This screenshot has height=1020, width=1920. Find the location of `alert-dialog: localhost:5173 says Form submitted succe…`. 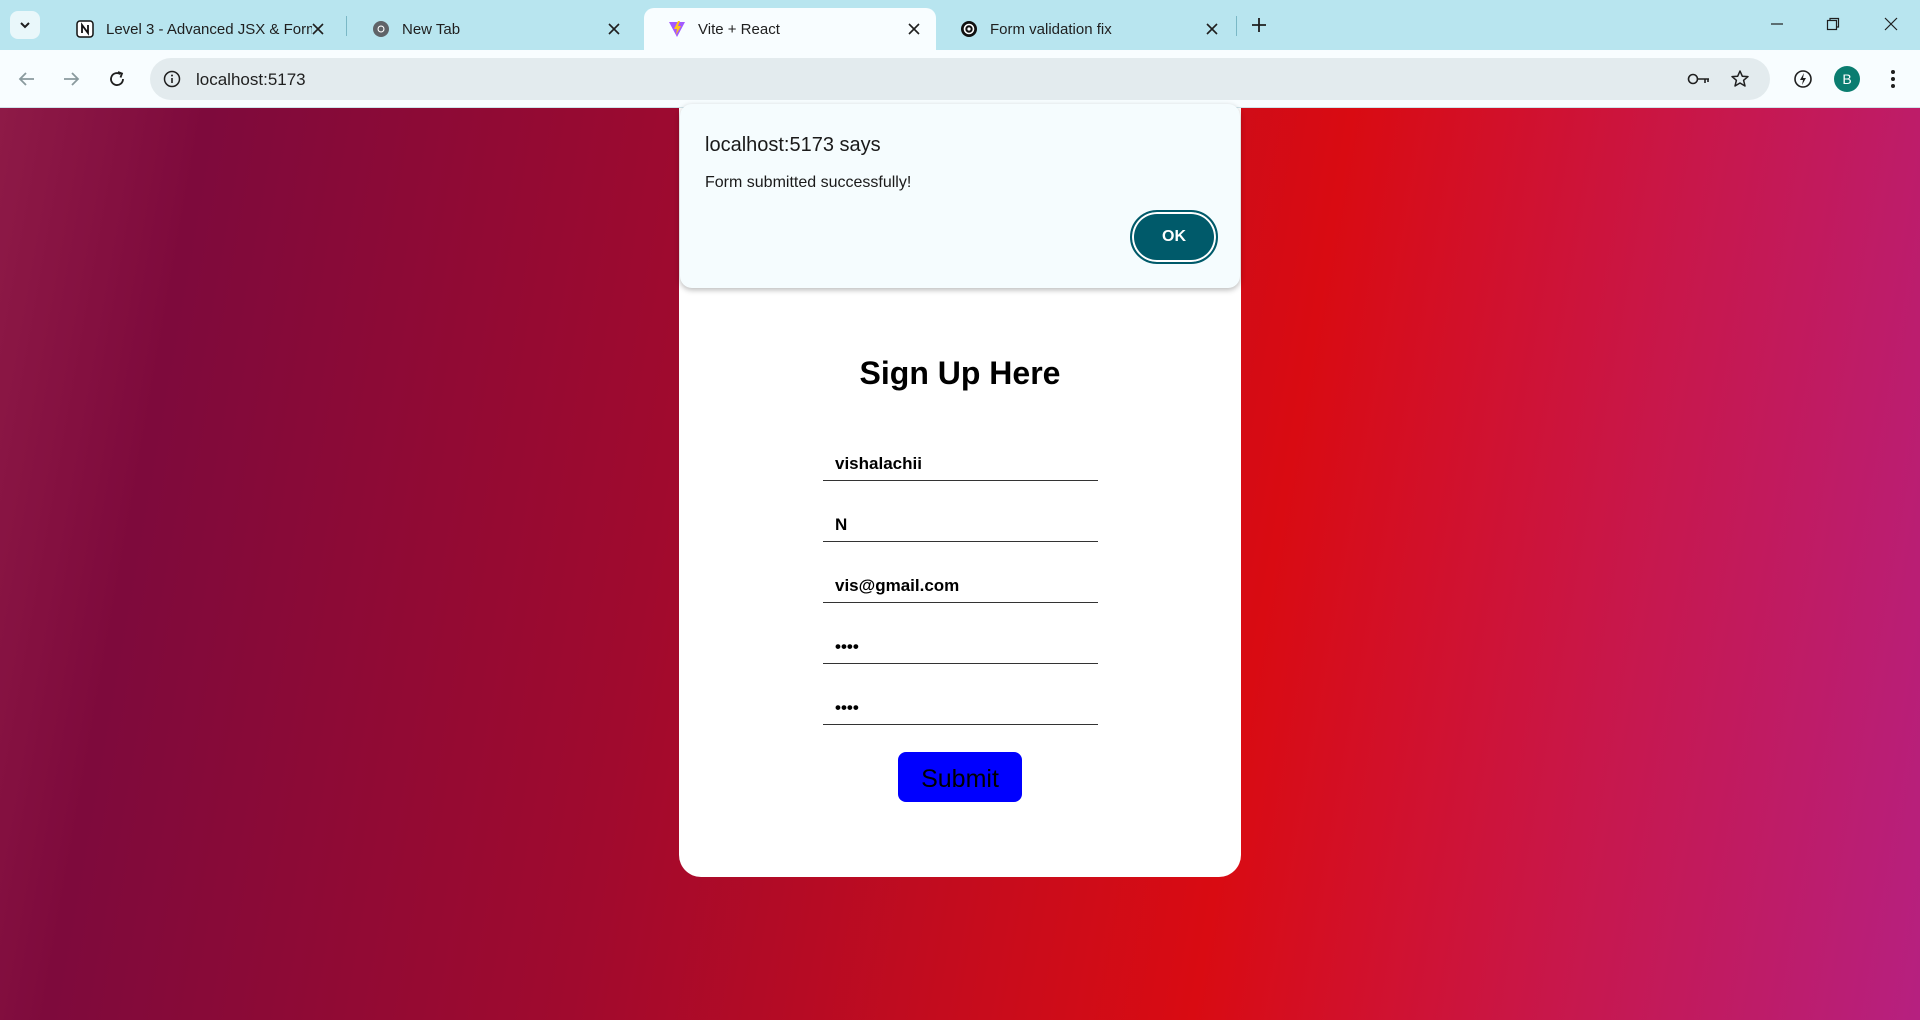

alert-dialog: localhost:5173 says Form submitted succe… is located at coordinates (960, 196).